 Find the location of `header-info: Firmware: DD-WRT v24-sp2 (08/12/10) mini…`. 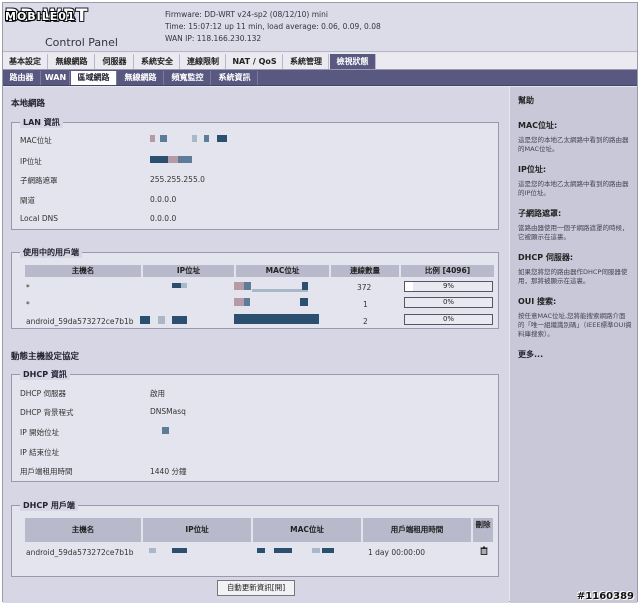

header-info: Firmware: DD-WRT v24-sp2 (08/12/10) mini… is located at coordinates (273, 27).